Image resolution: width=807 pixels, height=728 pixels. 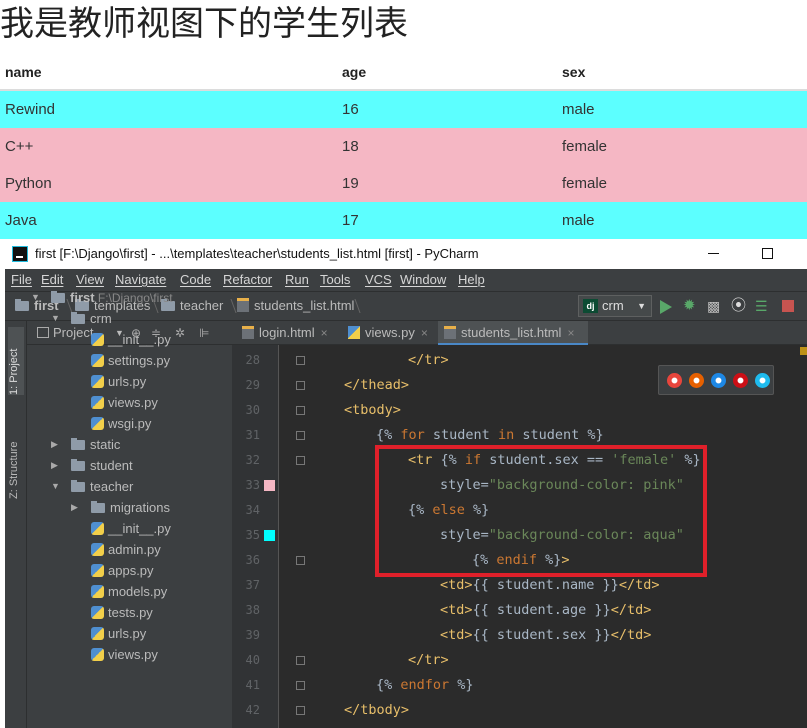 What do you see at coordinates (112, 486) in the screenshot?
I see `tree-item-text: teacher` at bounding box center [112, 486].